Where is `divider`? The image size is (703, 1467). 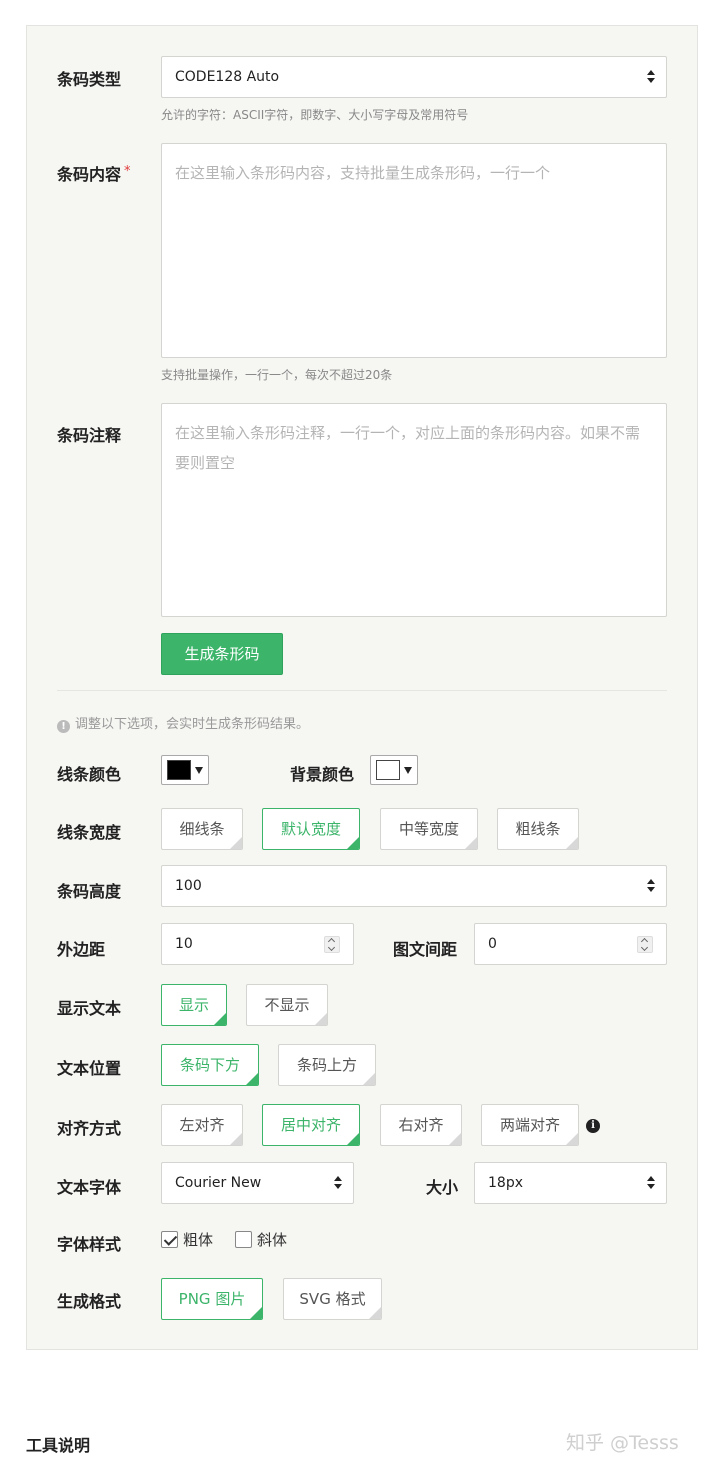 divider is located at coordinates (362, 690).